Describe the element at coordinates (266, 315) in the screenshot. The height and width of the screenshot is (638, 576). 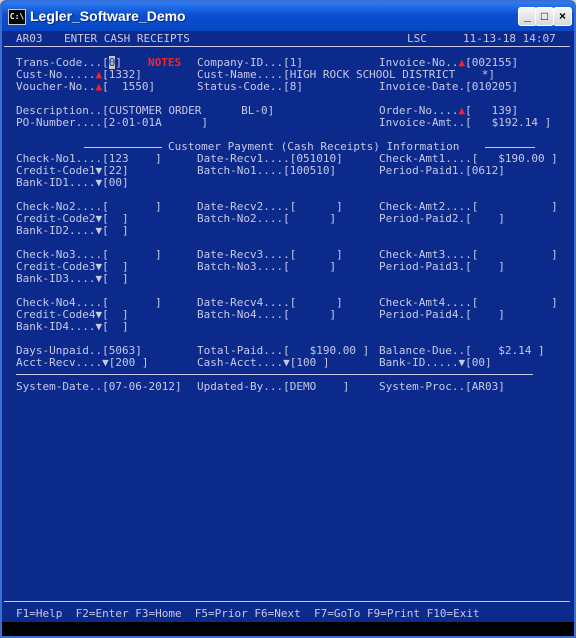
I see `batch-no-field: Batch-No4....[ ]` at that location.